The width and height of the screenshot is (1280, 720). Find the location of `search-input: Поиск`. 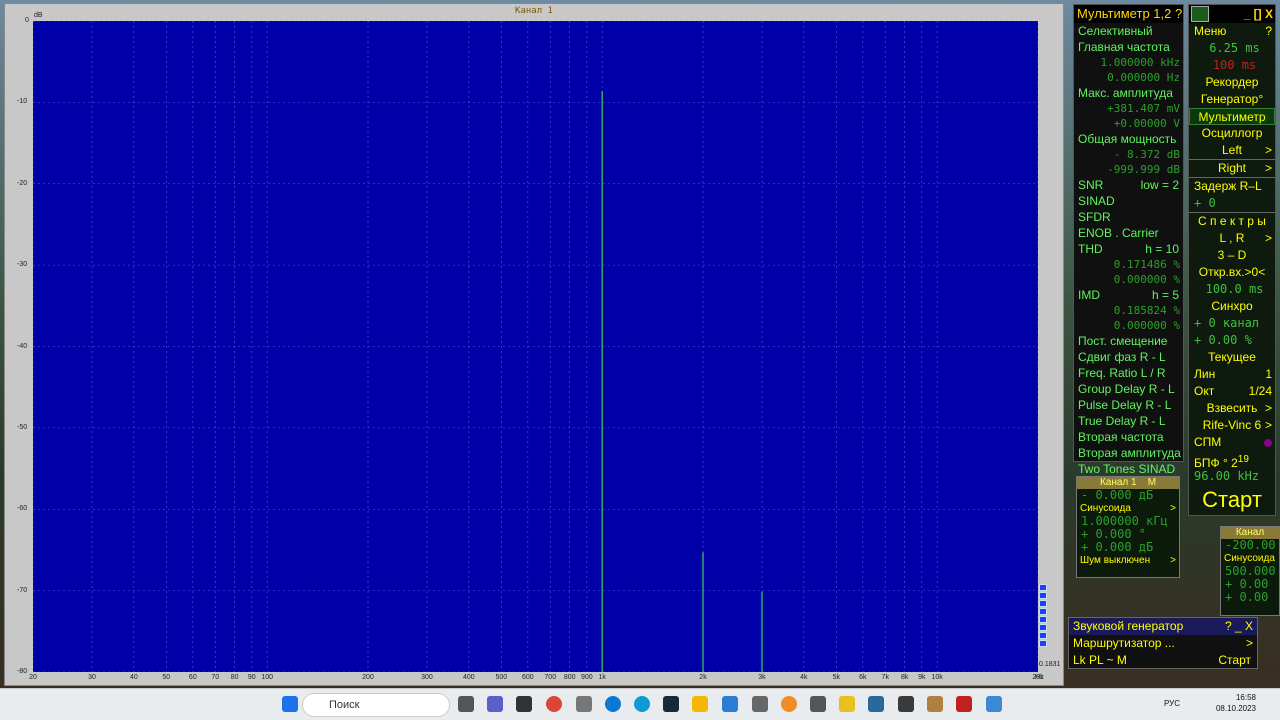

search-input: Поиск is located at coordinates (376, 705).